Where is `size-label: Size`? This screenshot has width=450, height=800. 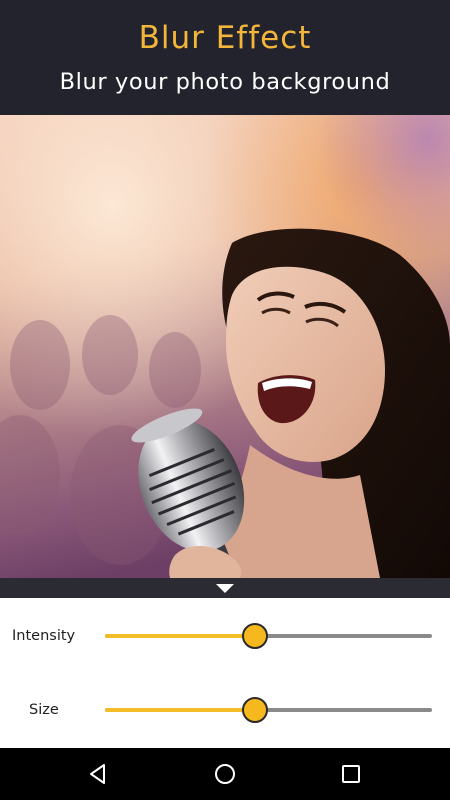 size-label: Size is located at coordinates (44, 710).